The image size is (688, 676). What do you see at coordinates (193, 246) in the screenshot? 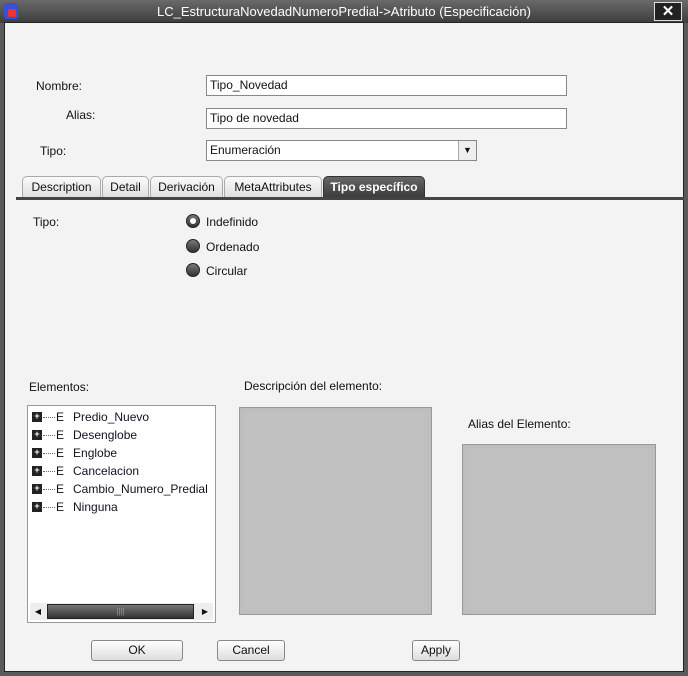
I see `radio-ordenado` at bounding box center [193, 246].